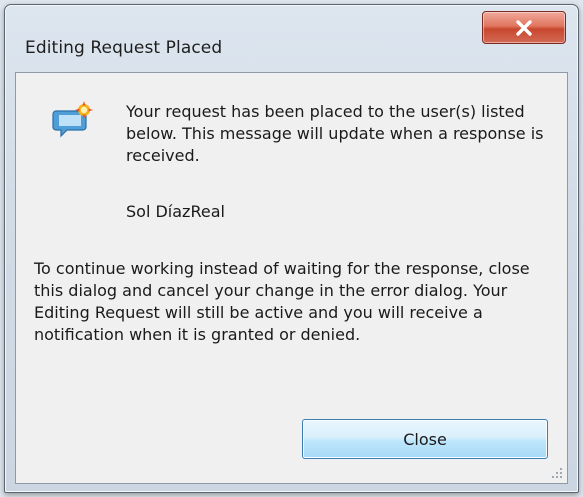 This screenshot has width=583, height=497. What do you see at coordinates (175, 211) in the screenshot?
I see `user-name: Sol DíazReal` at bounding box center [175, 211].